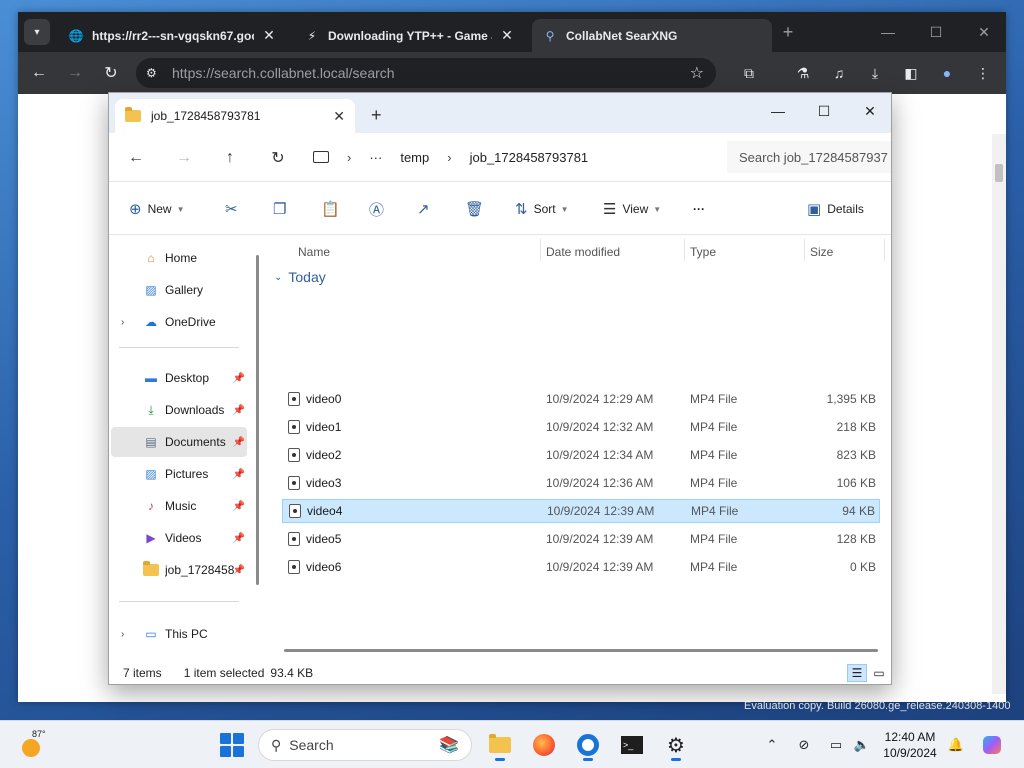 This screenshot has width=1024, height=768. What do you see at coordinates (788, 32) in the screenshot?
I see `new-tab-button: +` at bounding box center [788, 32].